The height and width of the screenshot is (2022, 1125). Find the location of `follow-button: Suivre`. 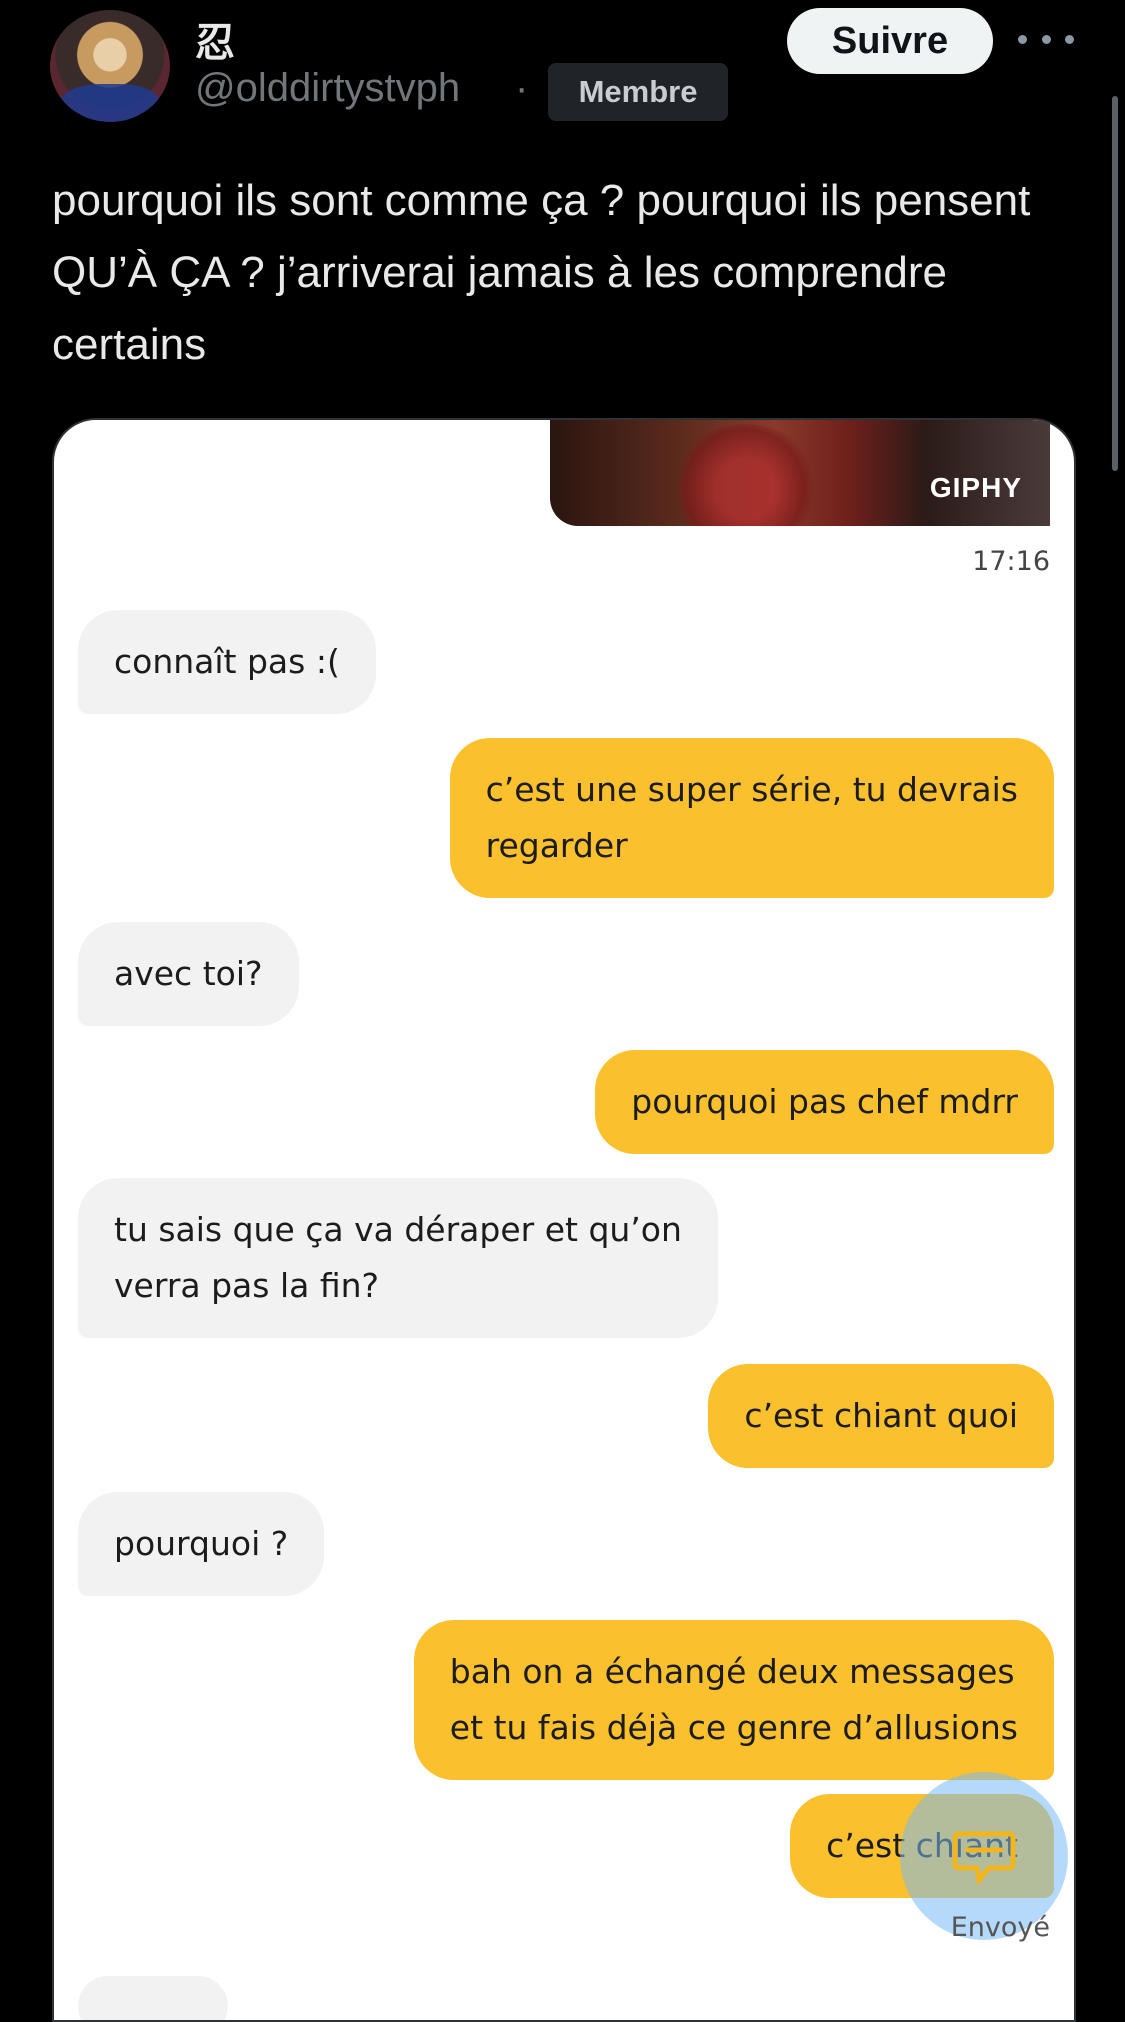

follow-button: Suivre is located at coordinates (890, 41).